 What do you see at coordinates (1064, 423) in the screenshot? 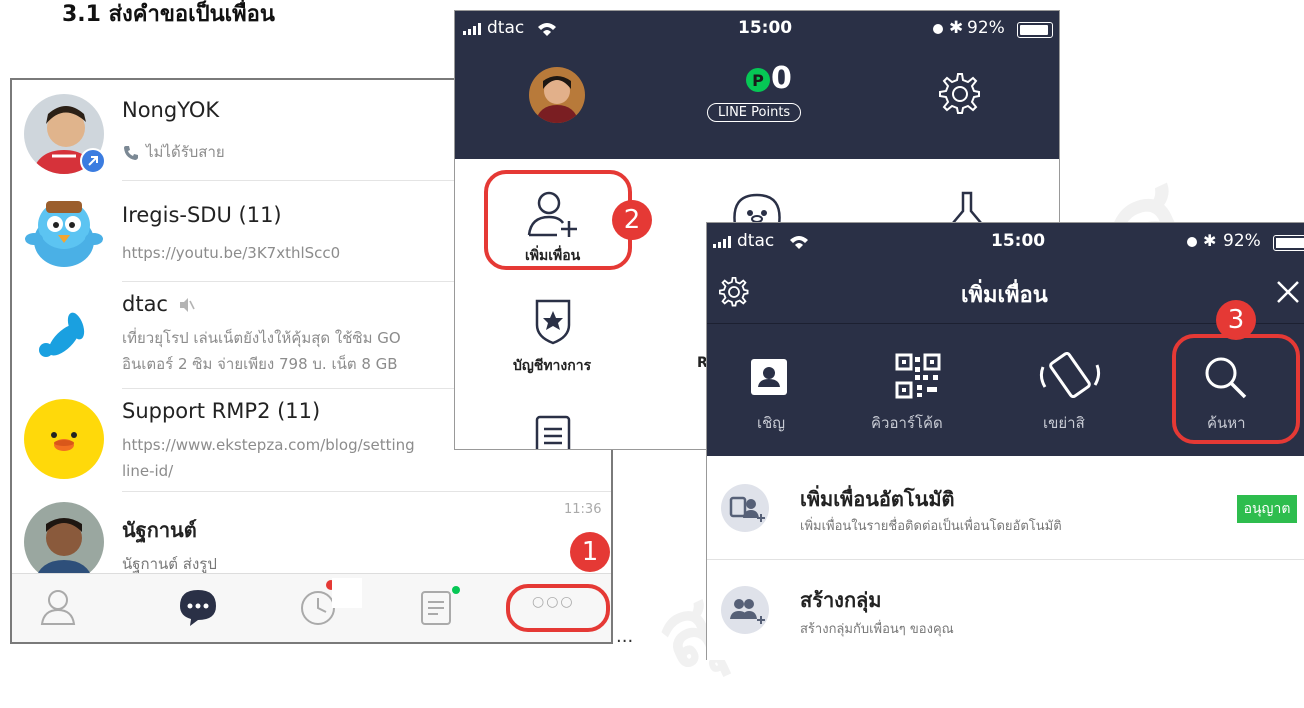
I see `option-shake-label: เขย่าสิ` at bounding box center [1064, 423].